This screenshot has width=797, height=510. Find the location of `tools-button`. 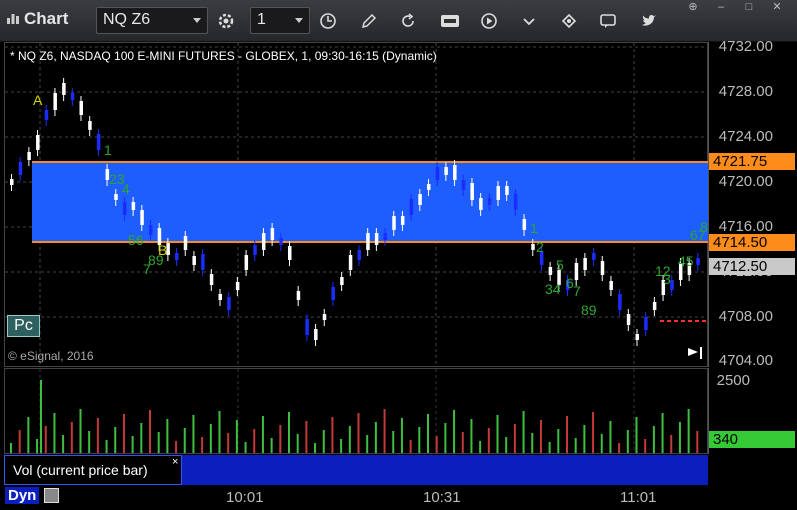

tools-button is located at coordinates (569, 20).